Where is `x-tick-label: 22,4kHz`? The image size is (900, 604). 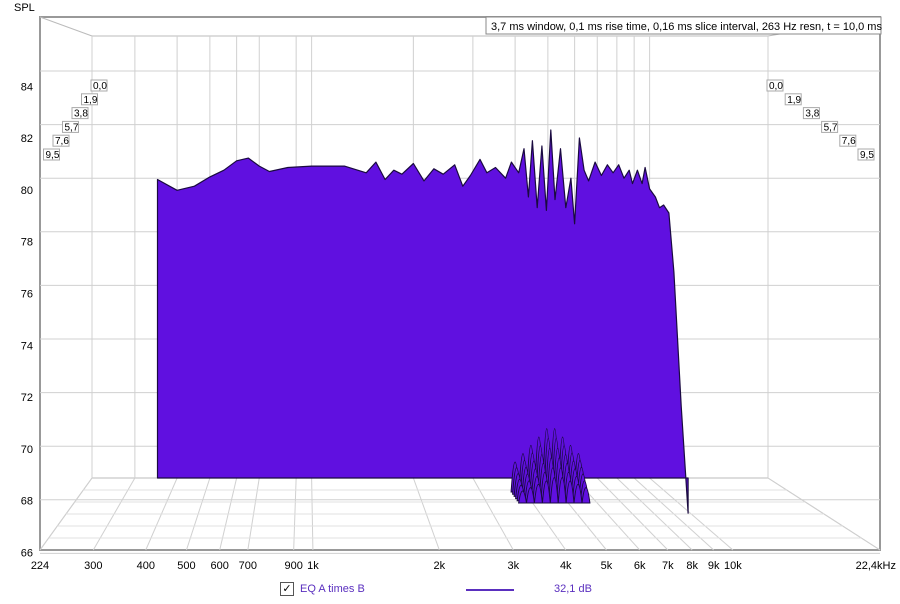
x-tick-label: 22,4kHz is located at coordinates (876, 566).